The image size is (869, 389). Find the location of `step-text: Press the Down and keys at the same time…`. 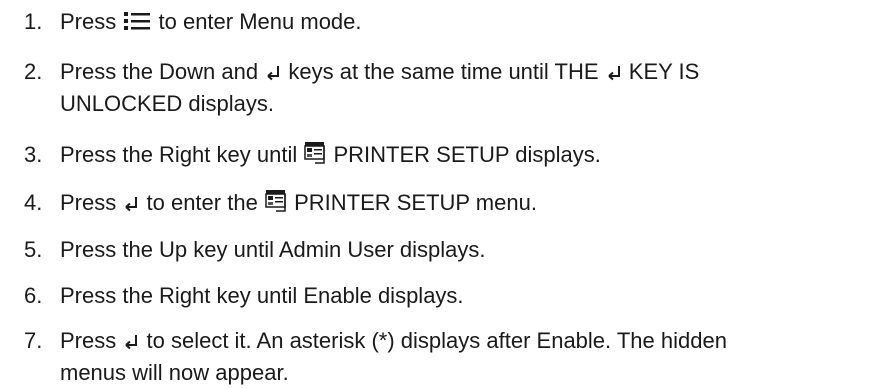

step-text: Press the Down and keys at the same time… is located at coordinates (380, 87).